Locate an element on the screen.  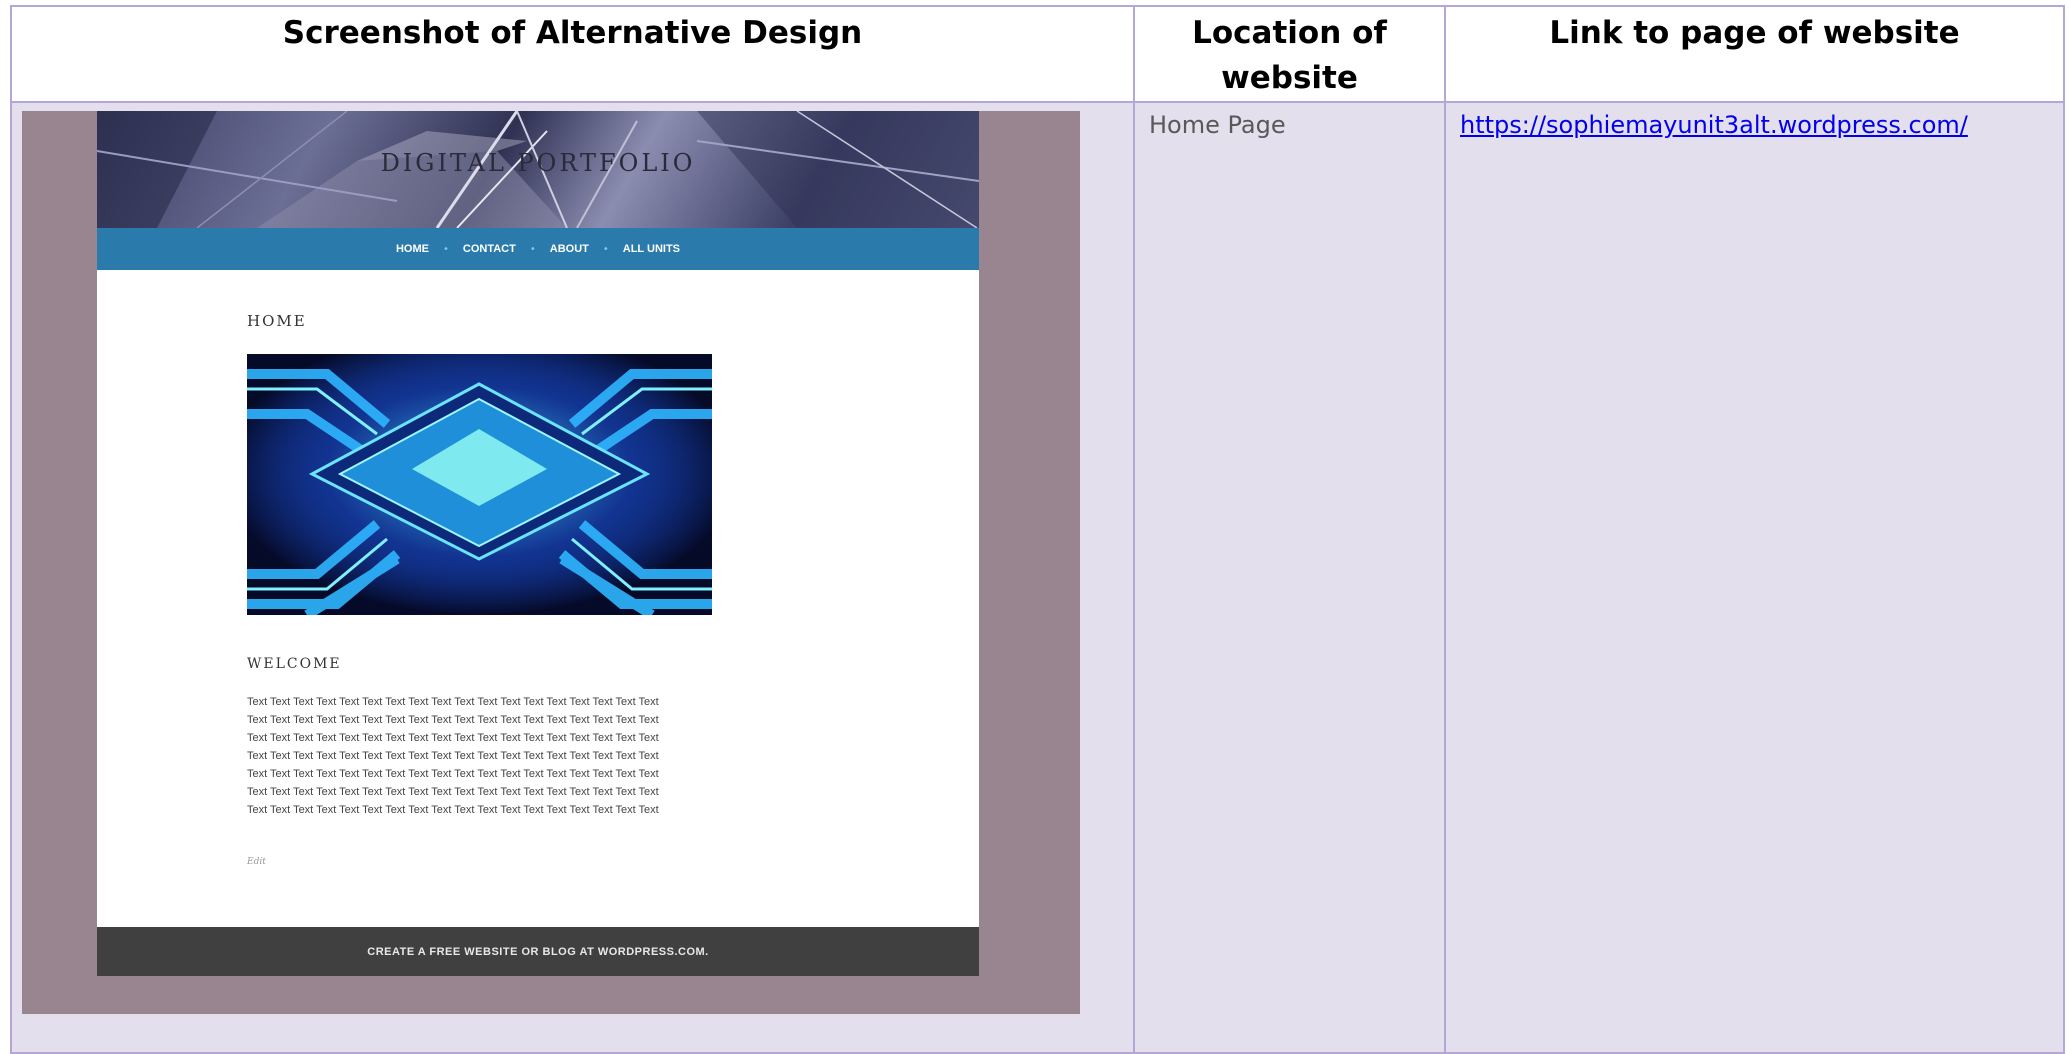
site-nav-bar: HOME • CONTACT • ABOUT • ALL UNITS is located at coordinates (538, 249).